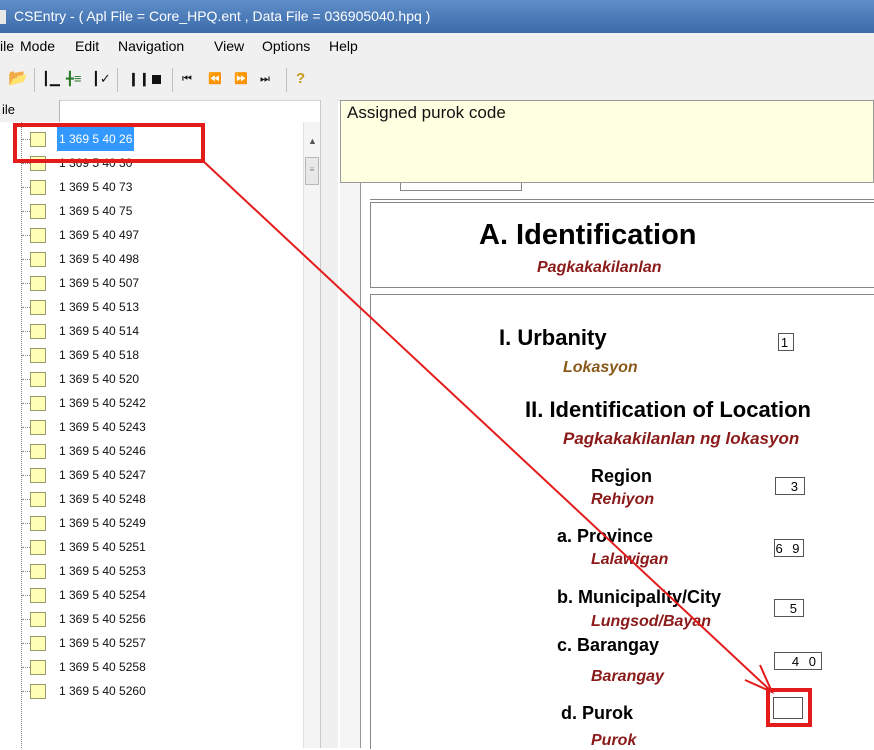 This screenshot has width=874, height=750. Describe the element at coordinates (151, 427) in the screenshot. I see `tree-case-item: 1 369 5 40 5243` at that location.